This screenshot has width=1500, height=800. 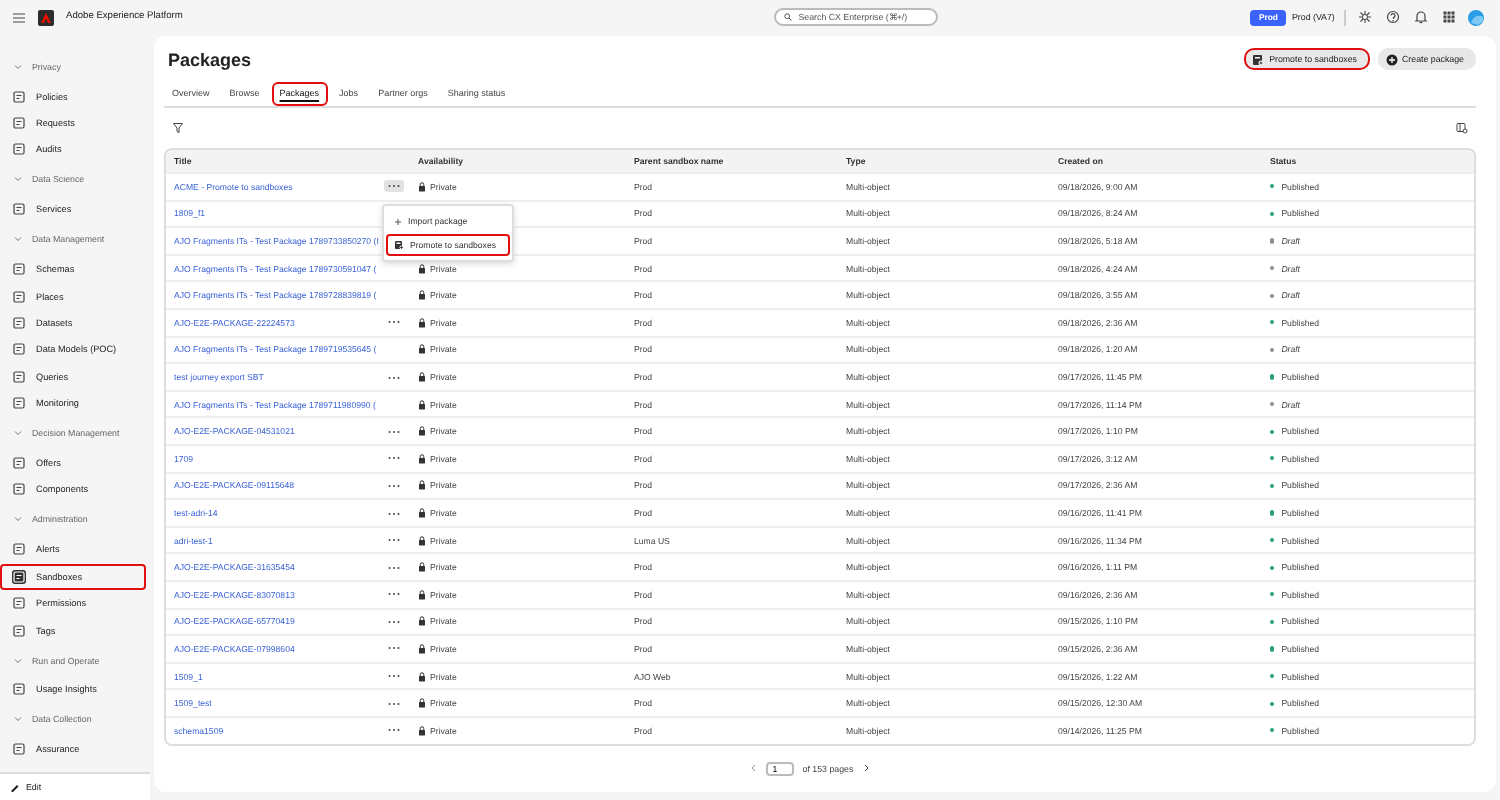 I want to click on bell-icon, so click(x=1420, y=17).